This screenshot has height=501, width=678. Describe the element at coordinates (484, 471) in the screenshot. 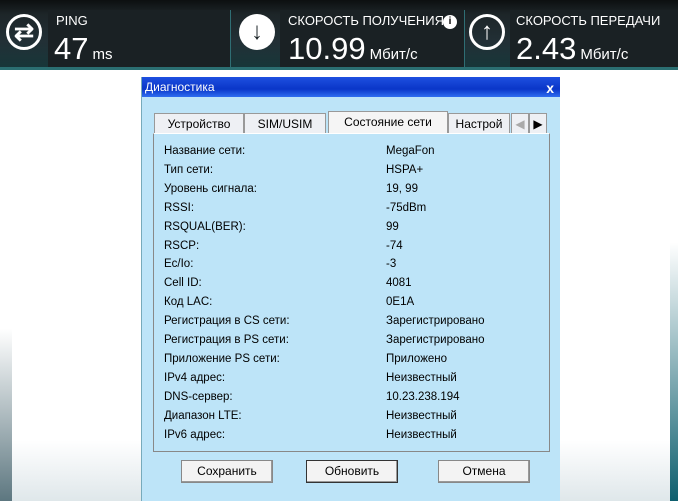

I see `cancel-button: Отмена` at that location.